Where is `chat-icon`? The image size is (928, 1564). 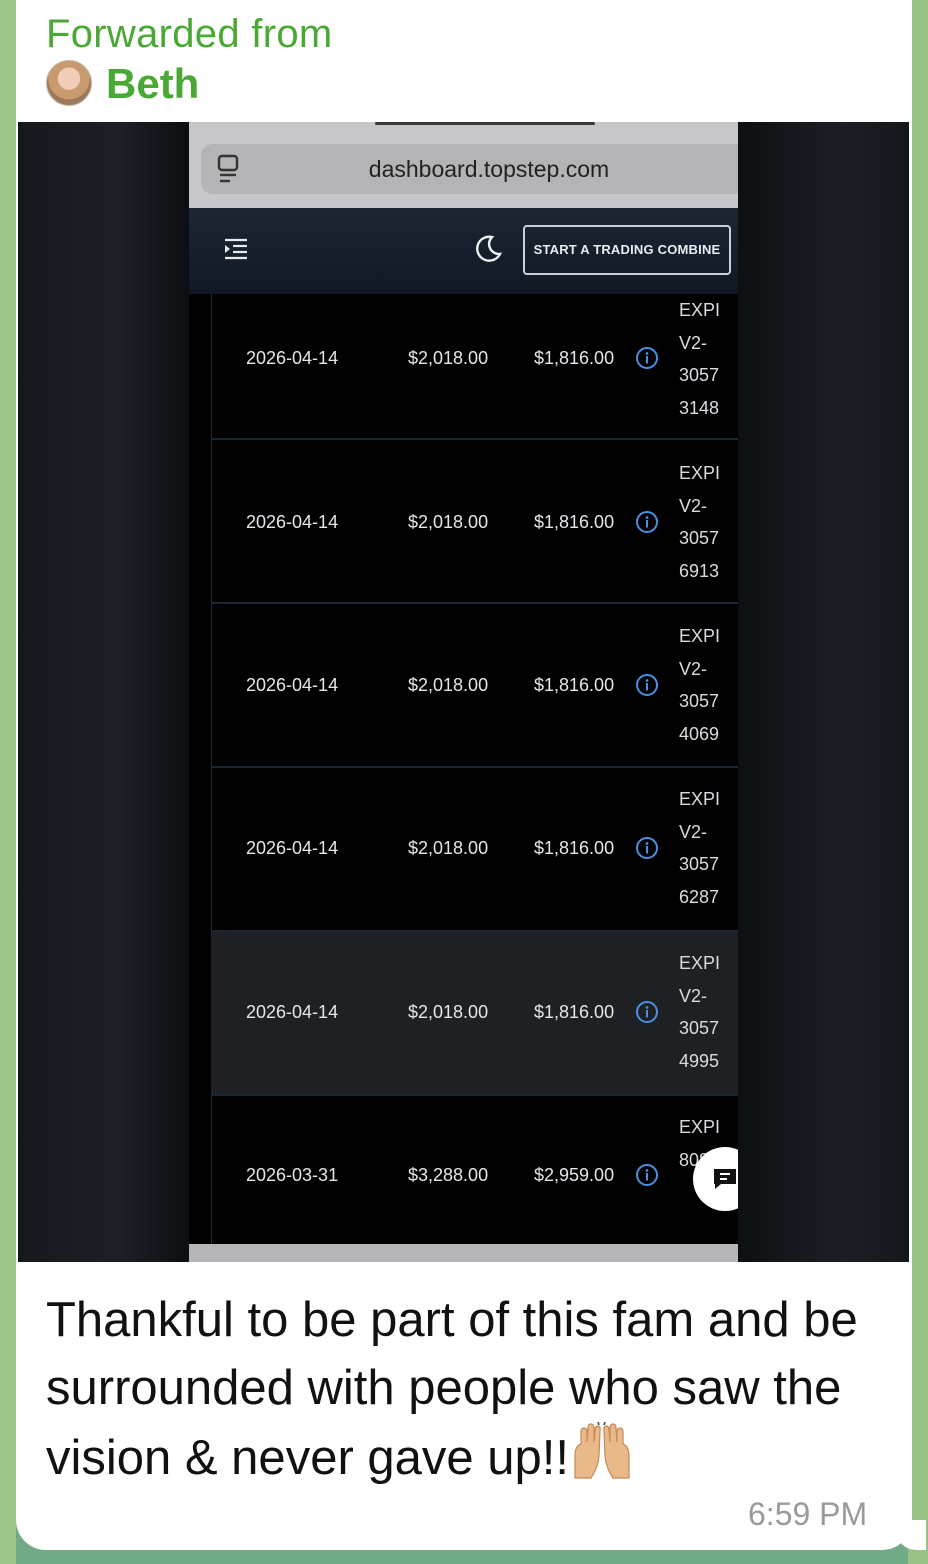 chat-icon is located at coordinates (725, 1179).